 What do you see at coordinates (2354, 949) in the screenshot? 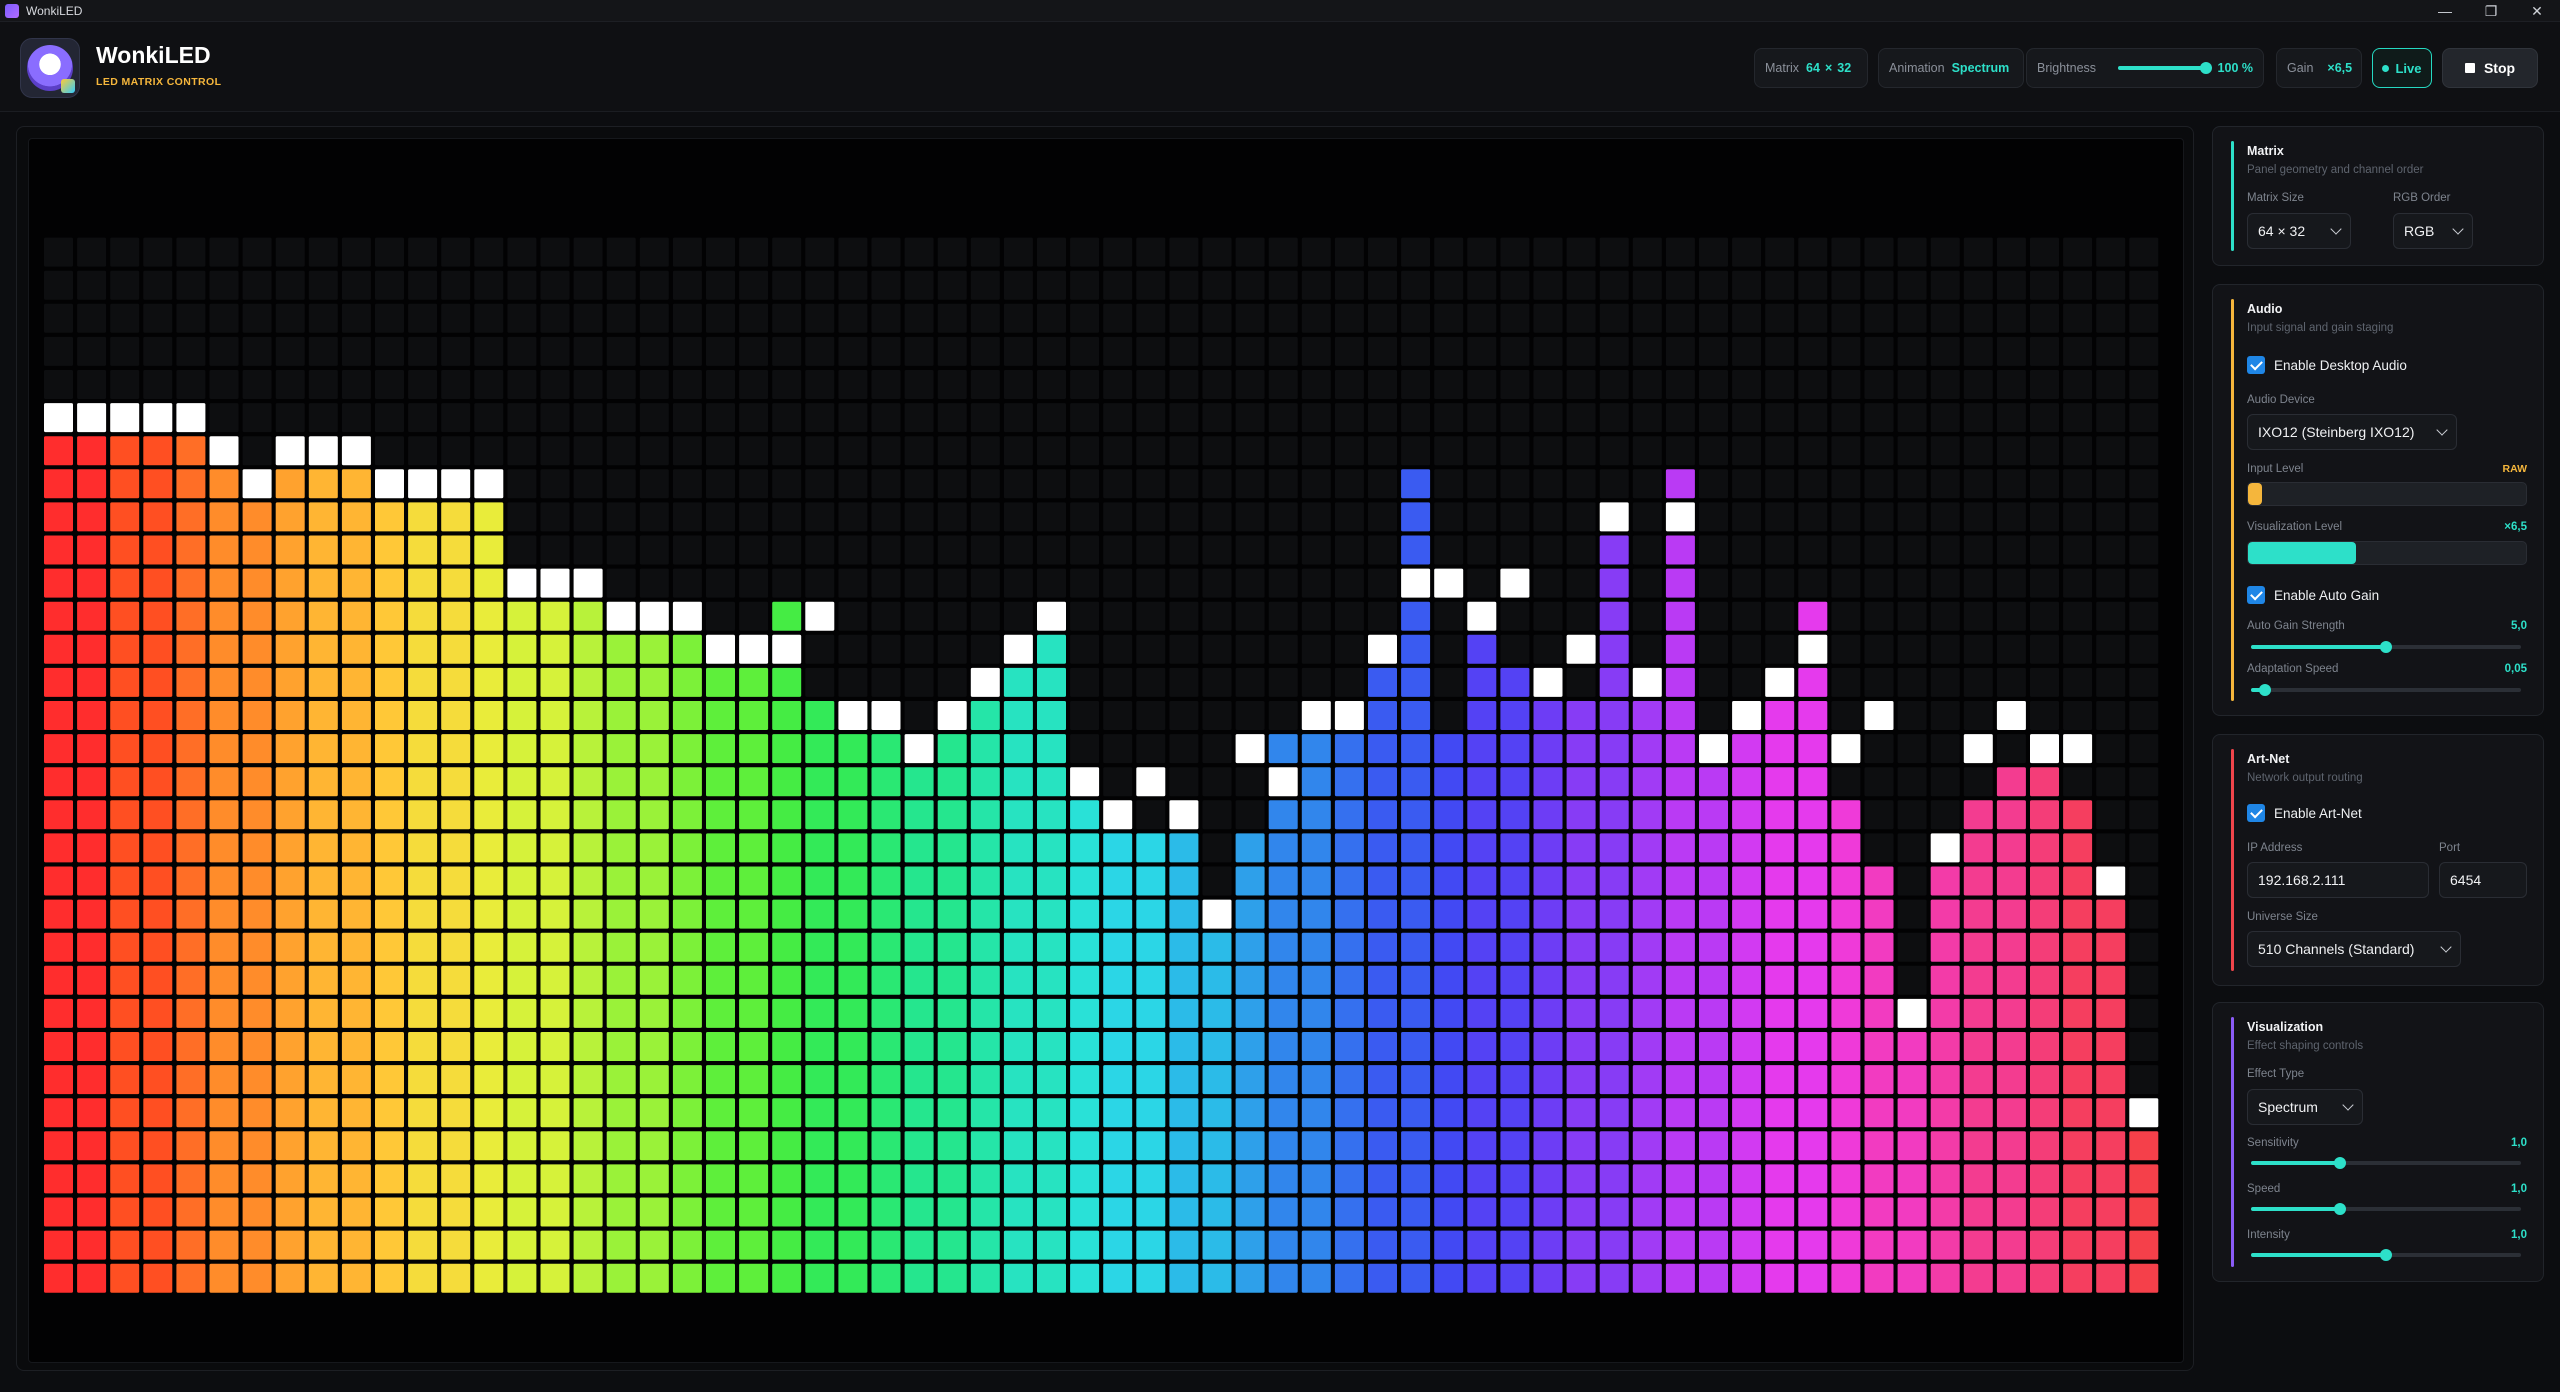
I see `universe-size-select: 510 Channels (Standard)` at bounding box center [2354, 949].